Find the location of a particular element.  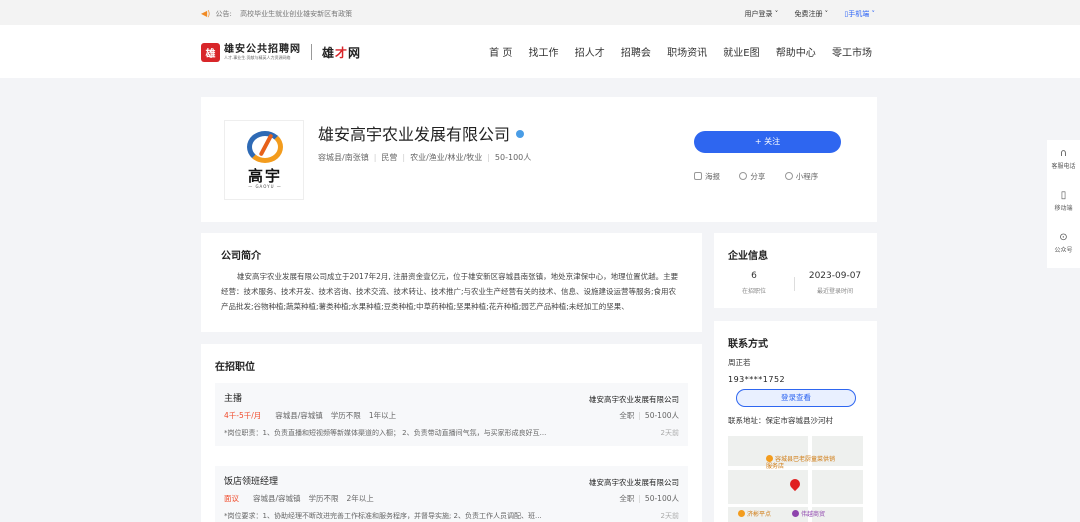

map-poi-label: 济彬平点 is located at coordinates (759, 514).